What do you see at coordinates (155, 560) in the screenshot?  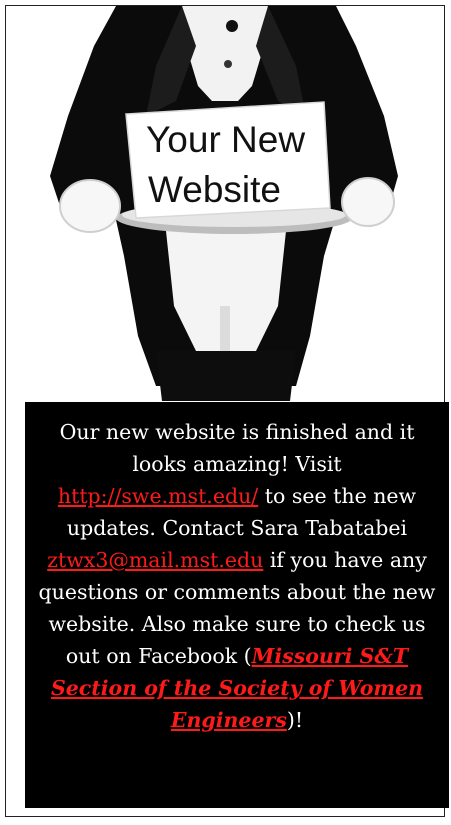 I see `email-link: ztwx3@mail.mst.edu` at bounding box center [155, 560].